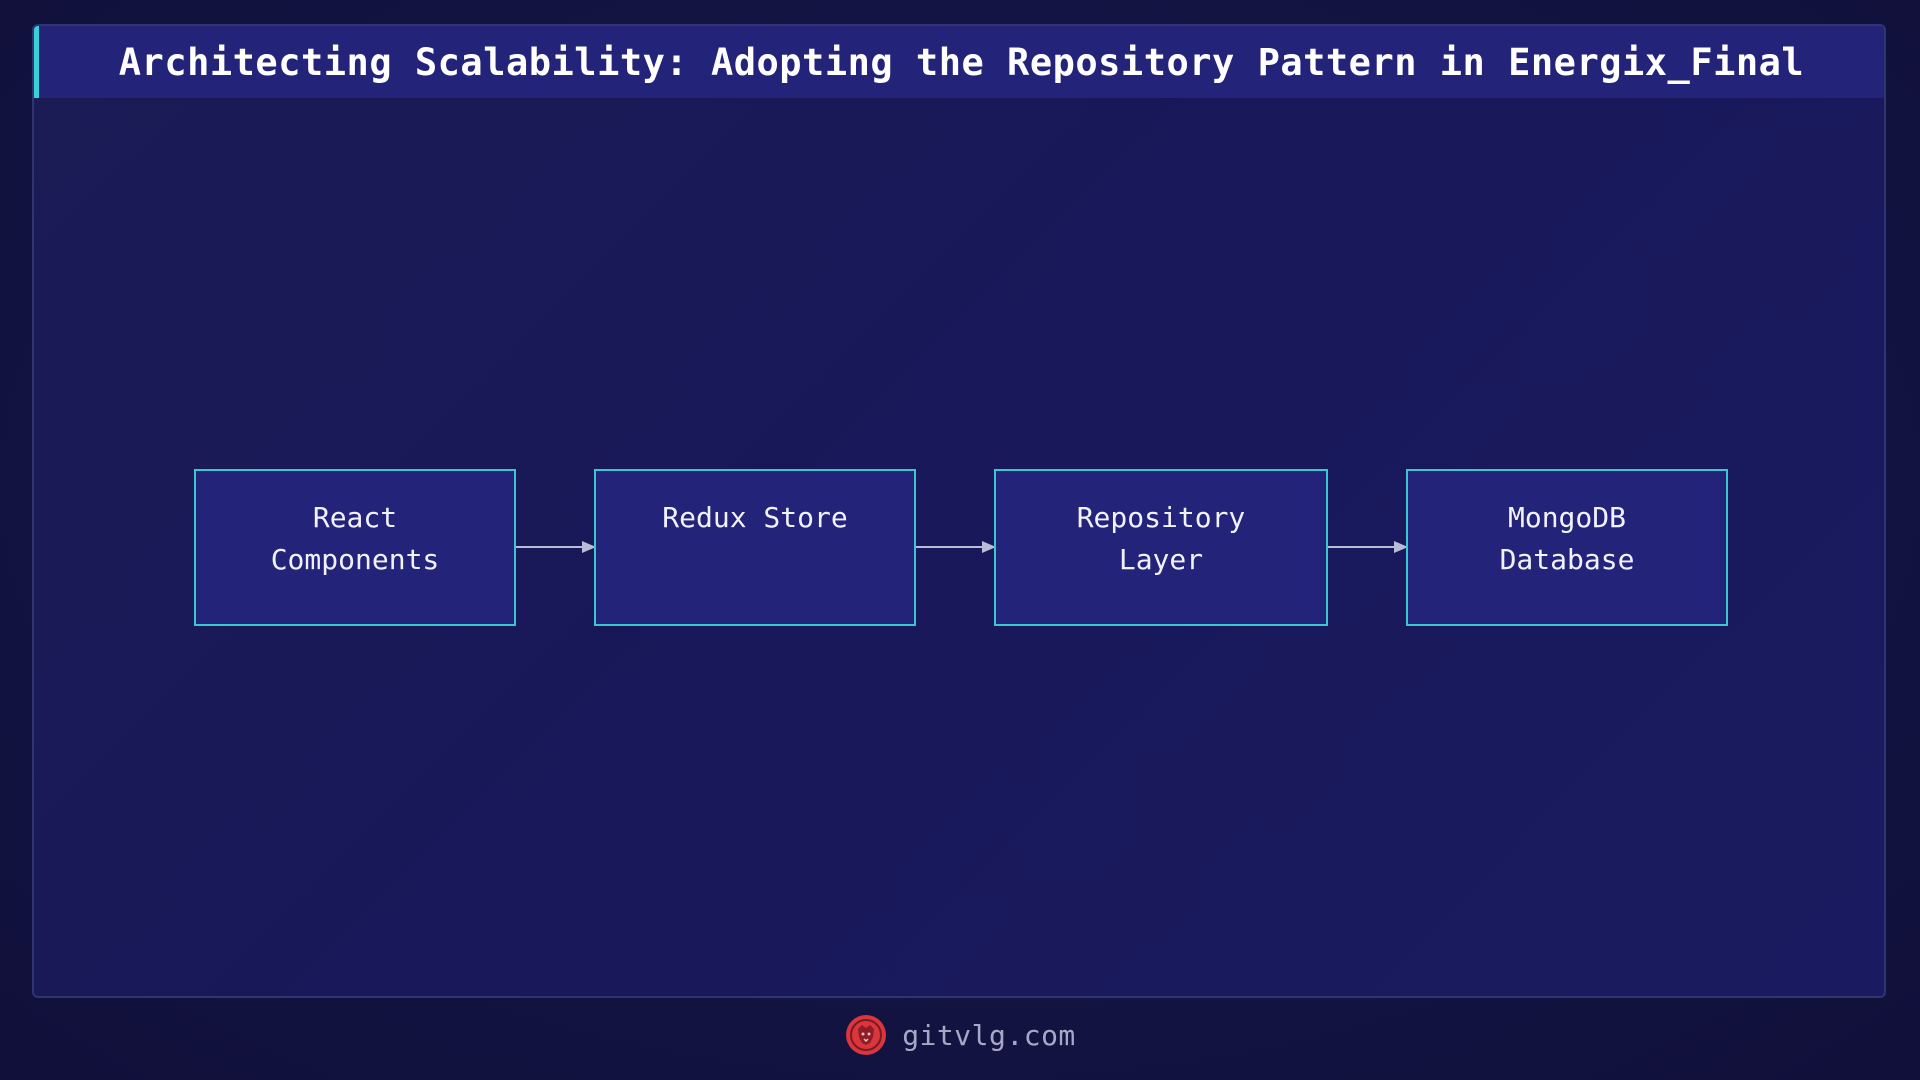  Describe the element at coordinates (355, 547) in the screenshot. I see `node-react-components: React Components` at that location.